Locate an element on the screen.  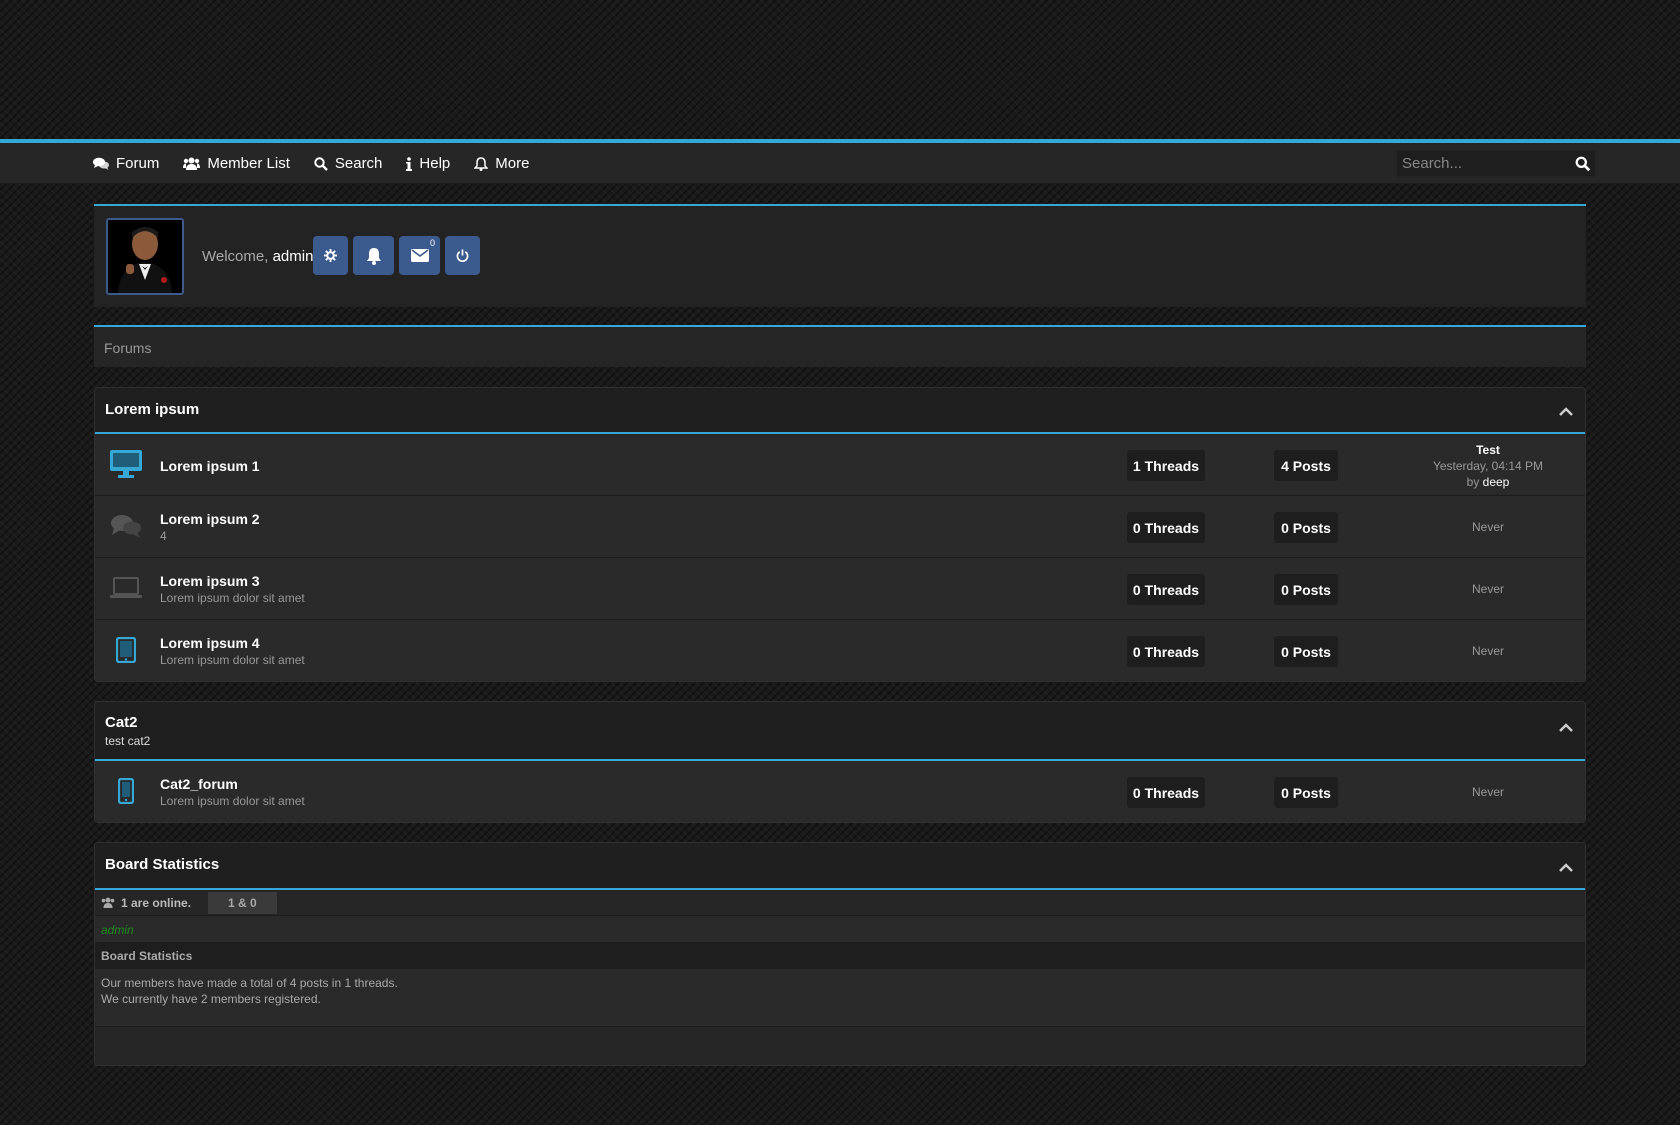
settings-button is located at coordinates (330, 255).